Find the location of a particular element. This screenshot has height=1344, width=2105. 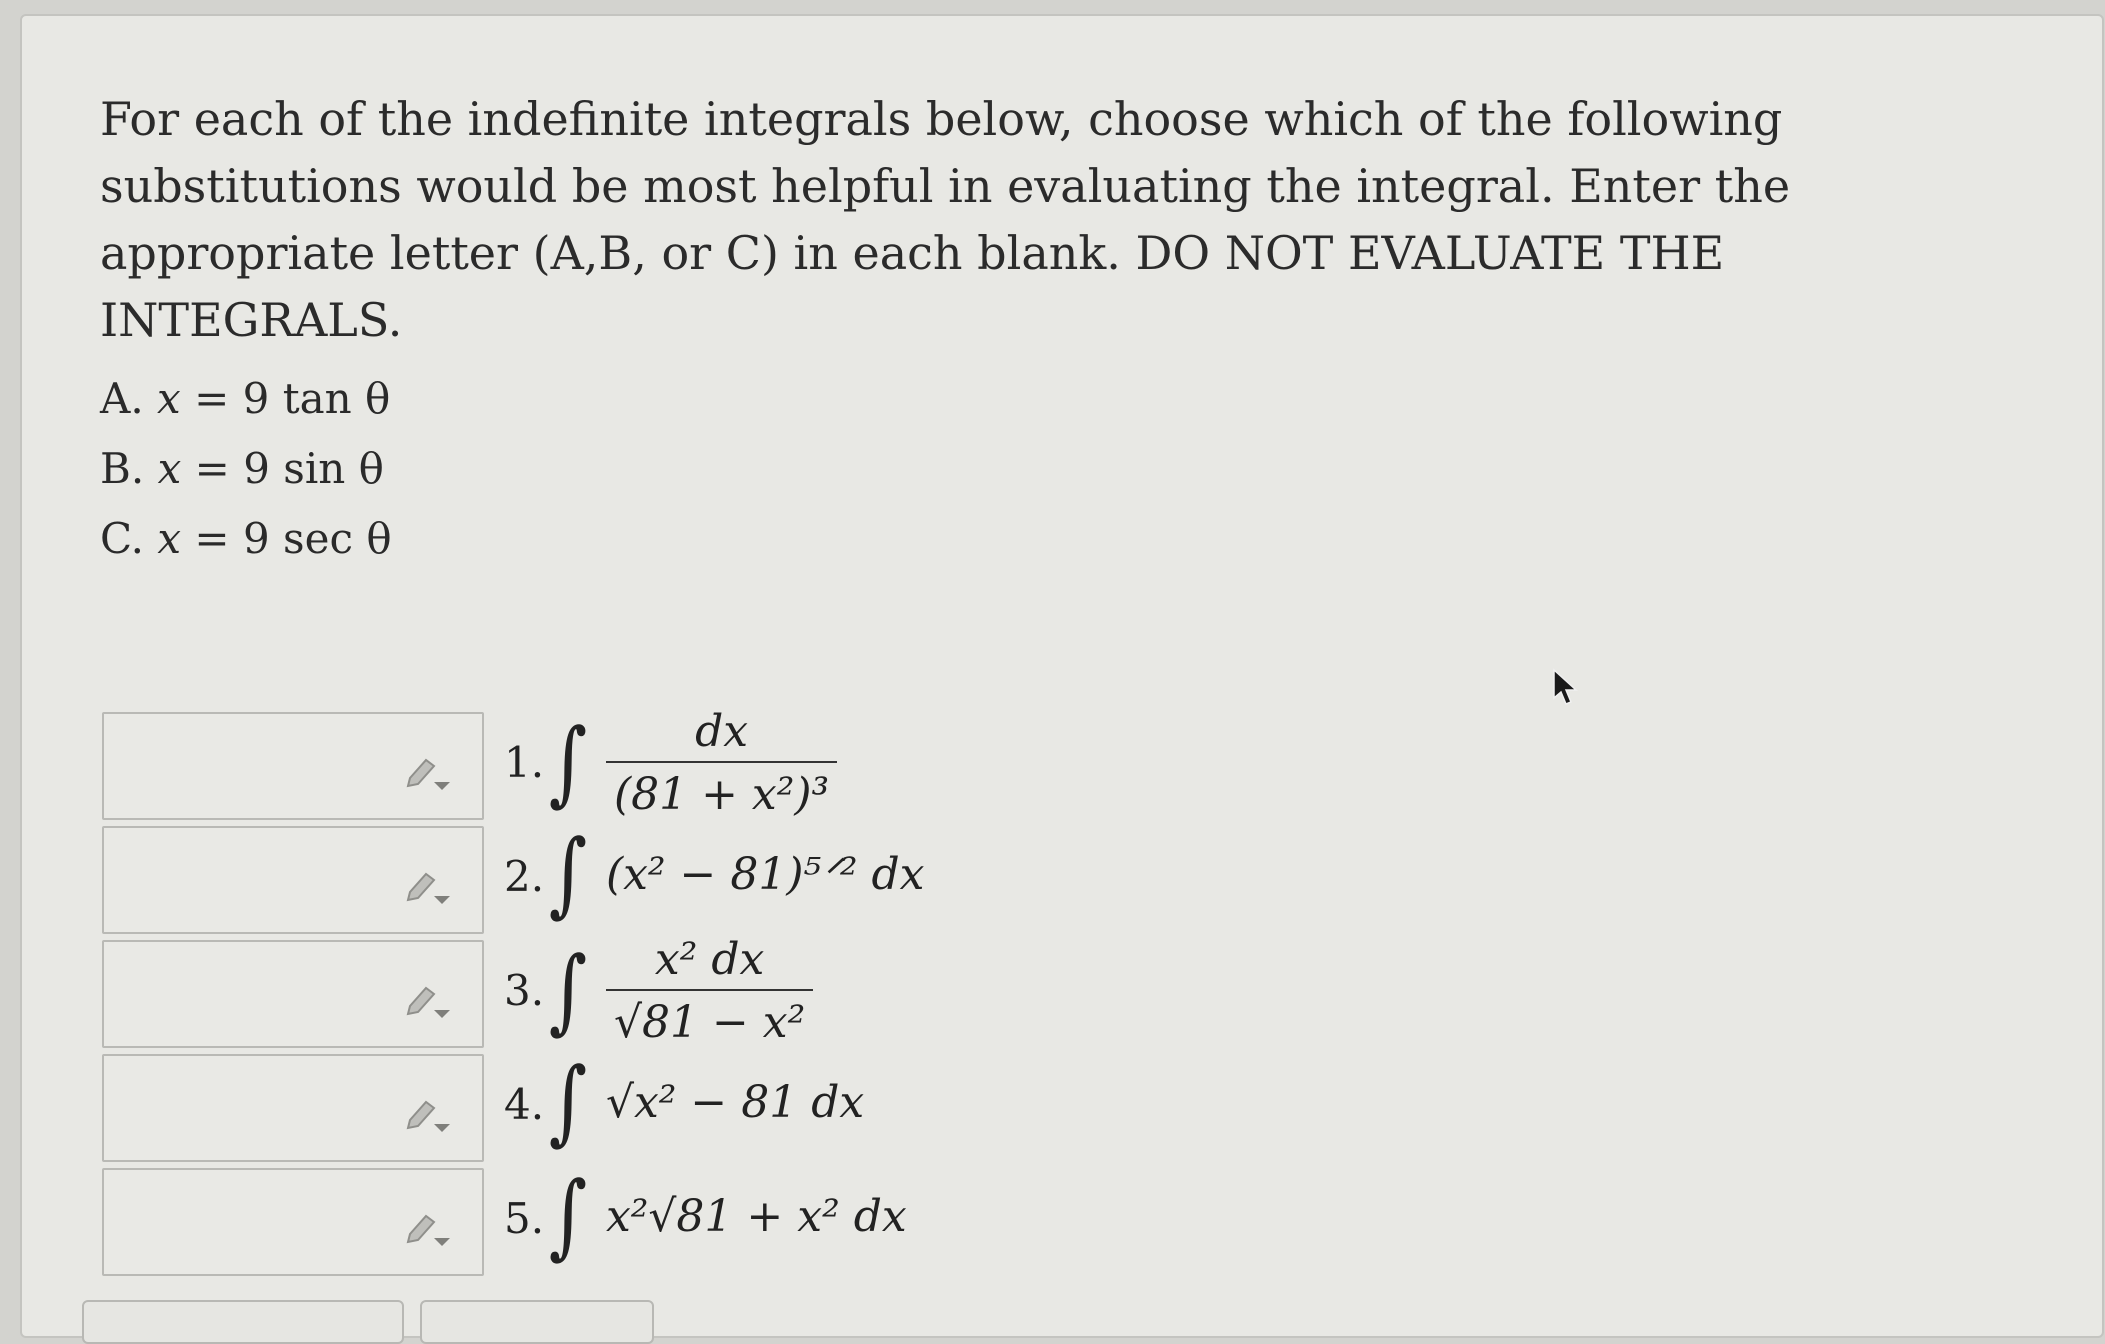

fraction: x² dx √81 − x² is located at coordinates (709, 991).